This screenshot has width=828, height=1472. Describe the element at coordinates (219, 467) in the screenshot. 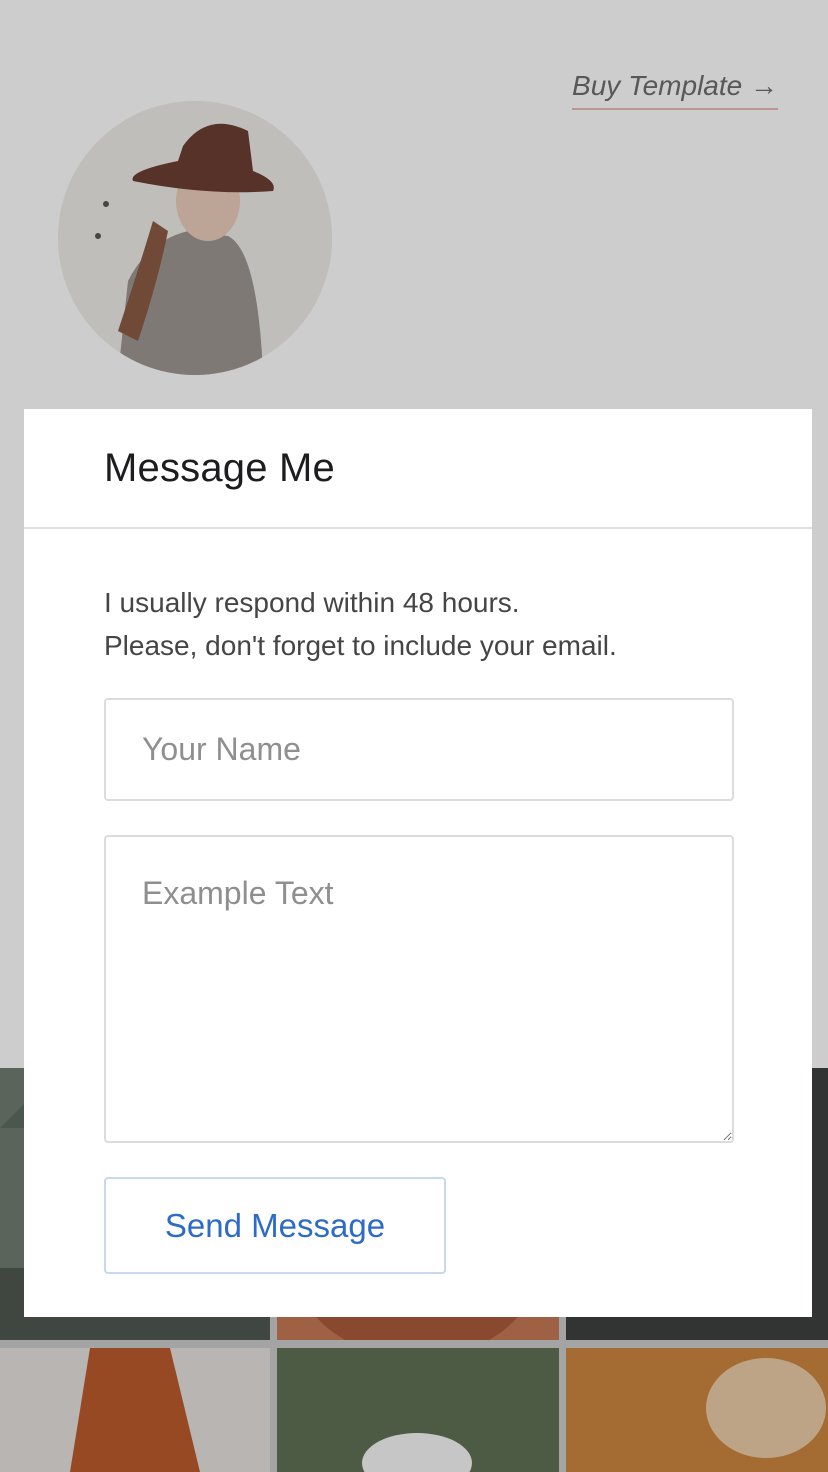

I see `modal-title: Message Me` at that location.